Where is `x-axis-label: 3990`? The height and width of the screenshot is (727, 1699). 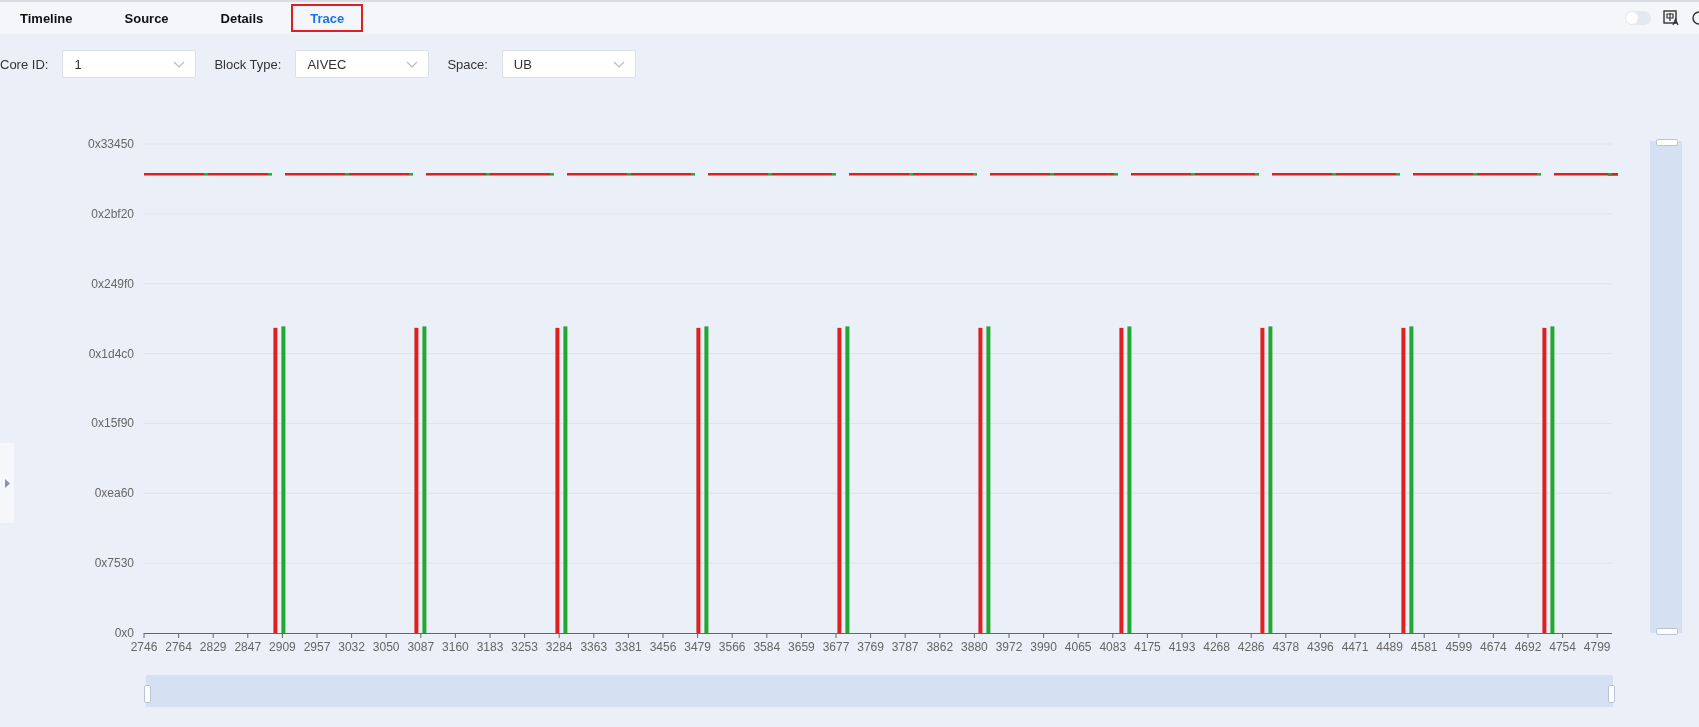 x-axis-label: 3990 is located at coordinates (1043, 647).